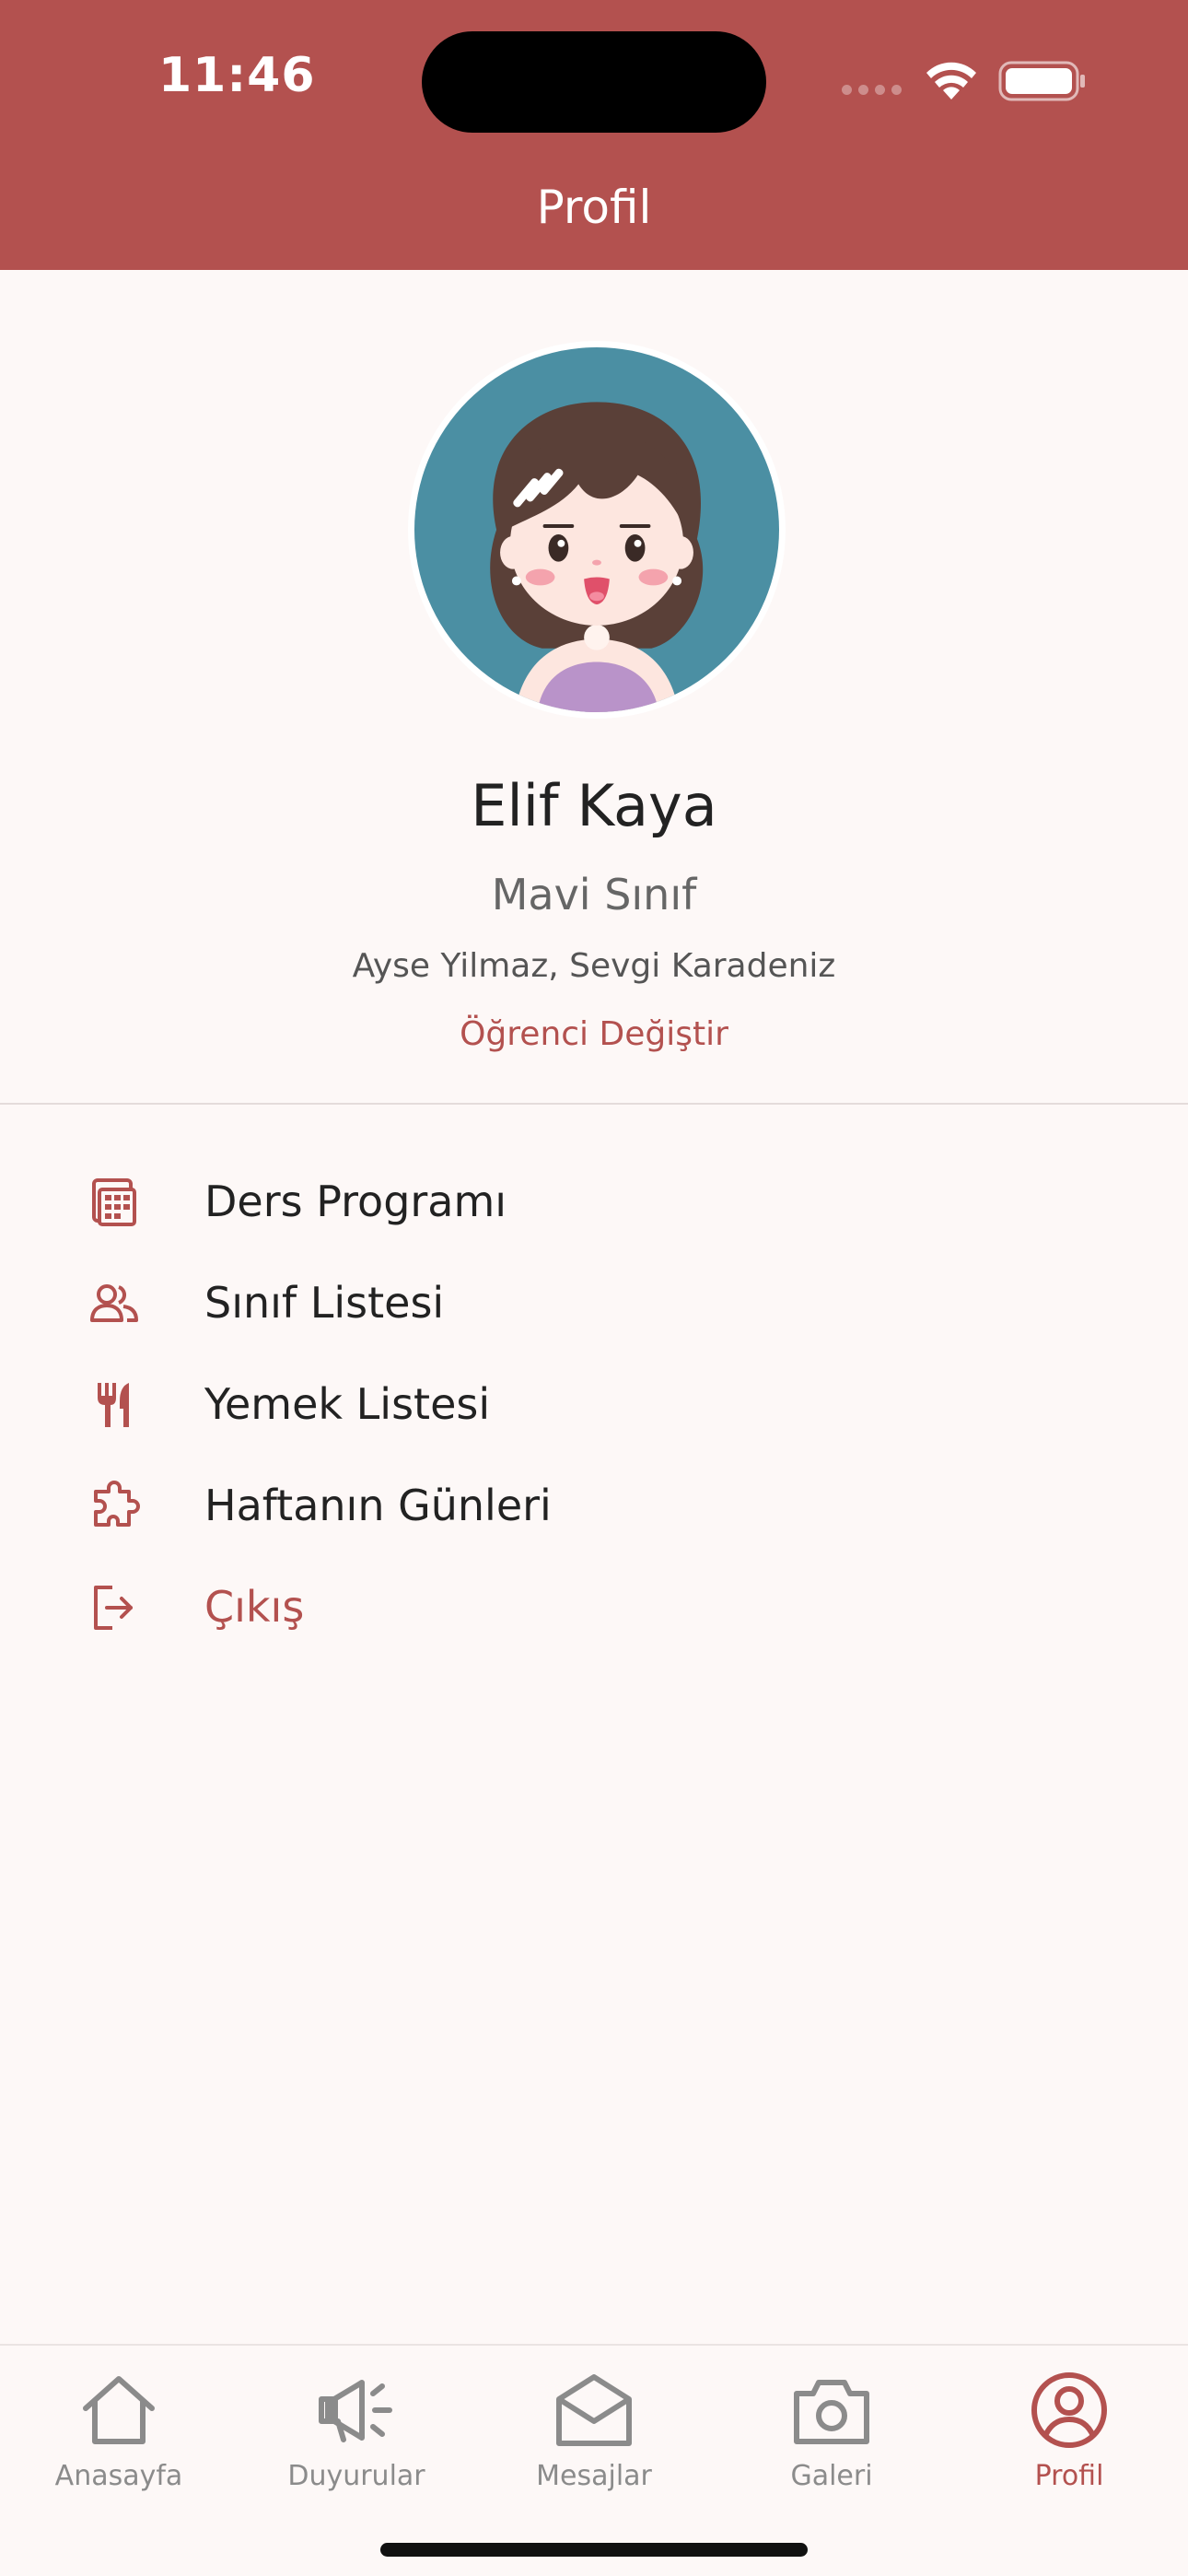 This screenshot has height=2576, width=1188. I want to click on puzzle-icon, so click(117, 1504).